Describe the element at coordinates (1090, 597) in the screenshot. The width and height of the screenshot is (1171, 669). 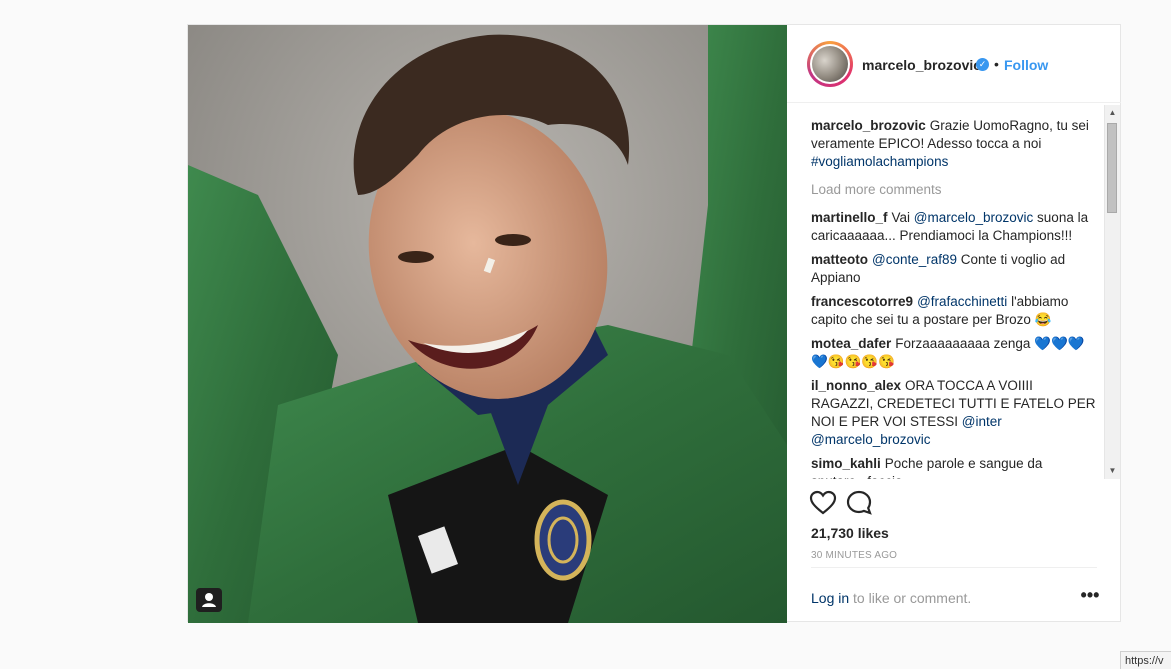
I see `more-options-icon: •••` at that location.